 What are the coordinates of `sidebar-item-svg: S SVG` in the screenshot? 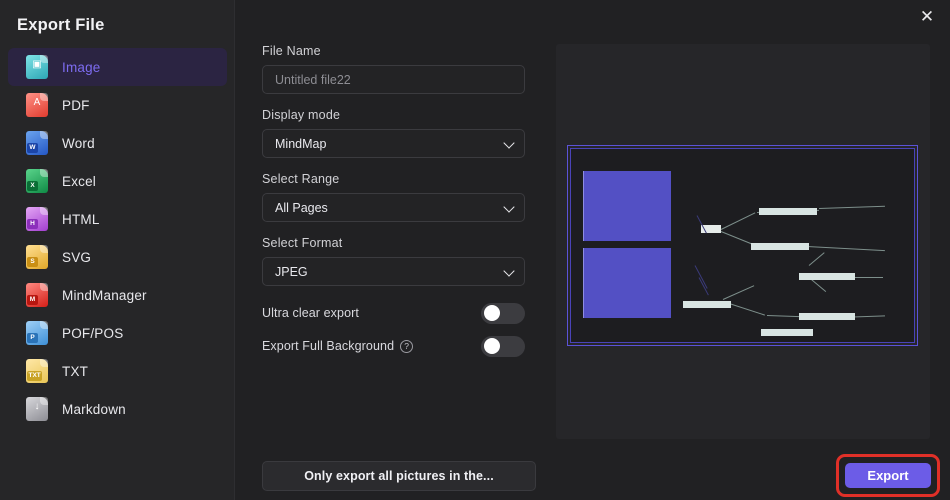 It's located at (117, 257).